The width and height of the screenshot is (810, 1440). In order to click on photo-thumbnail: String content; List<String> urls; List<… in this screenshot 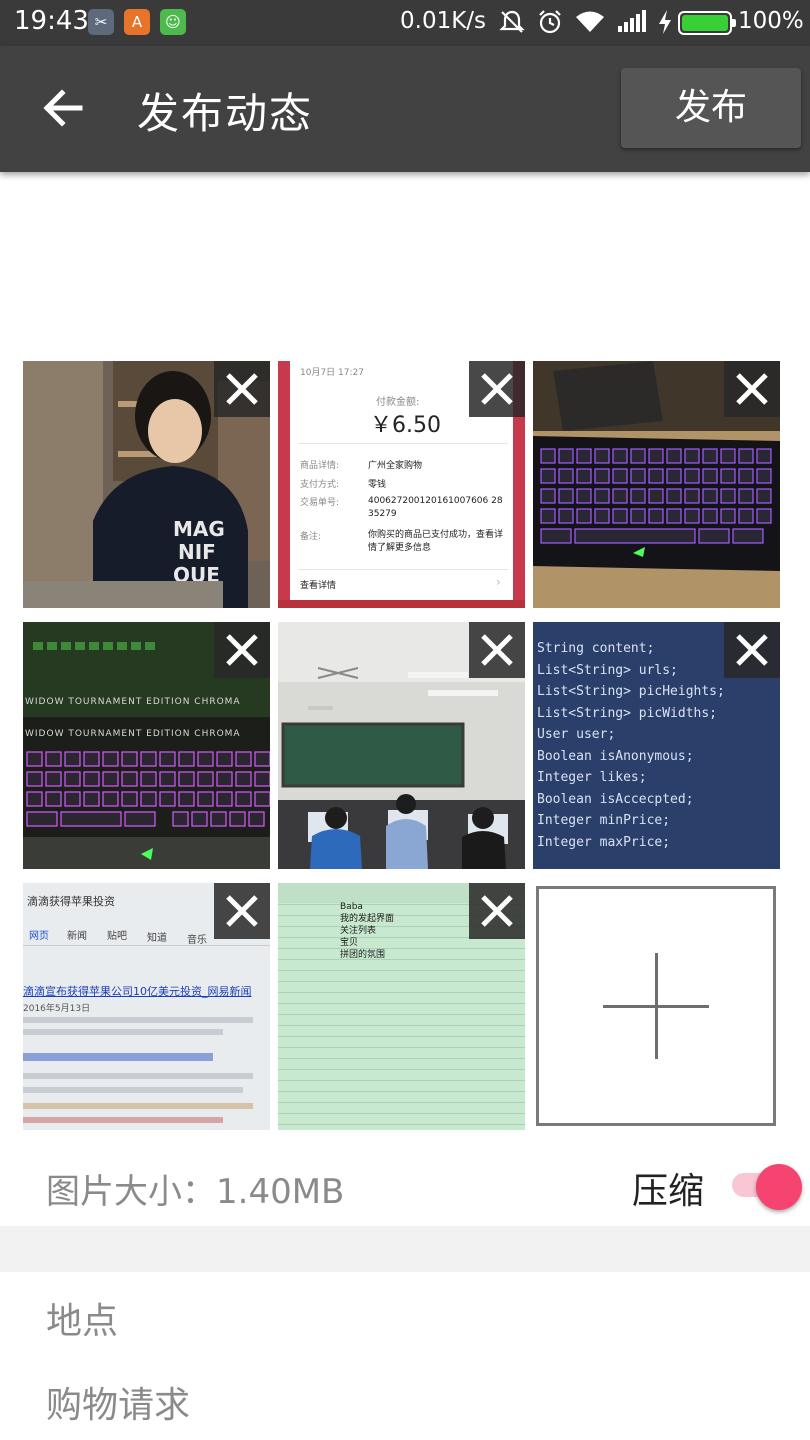, I will do `click(656, 745)`.